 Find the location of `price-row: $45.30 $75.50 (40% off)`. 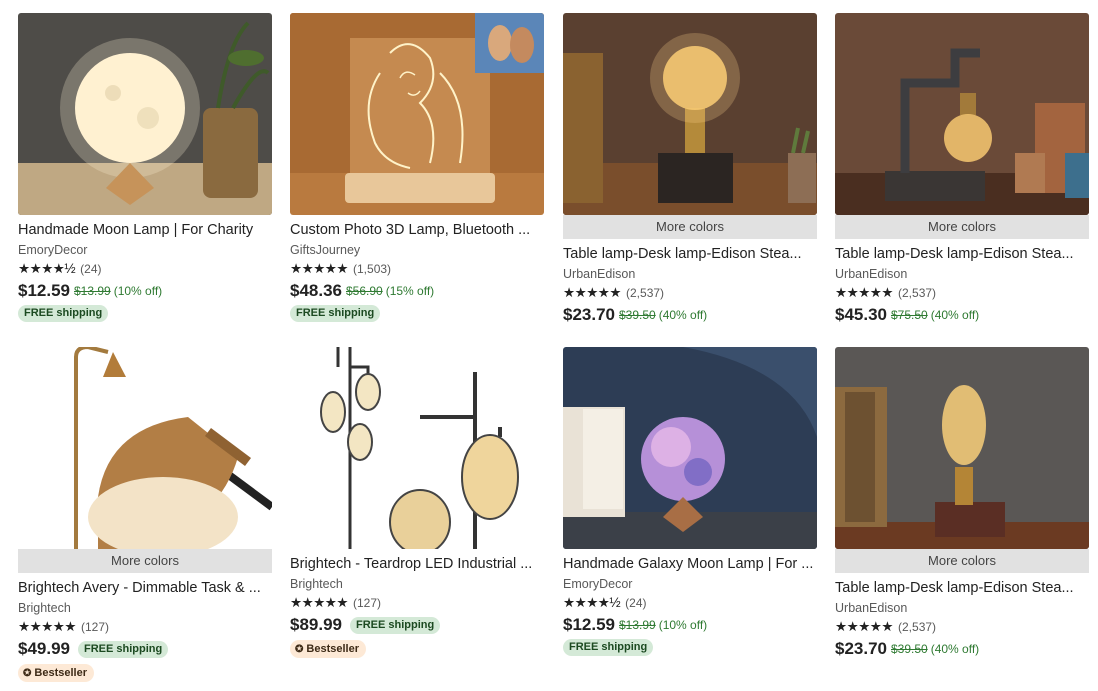

price-row: $45.30 $75.50 (40% off) is located at coordinates (962, 315).